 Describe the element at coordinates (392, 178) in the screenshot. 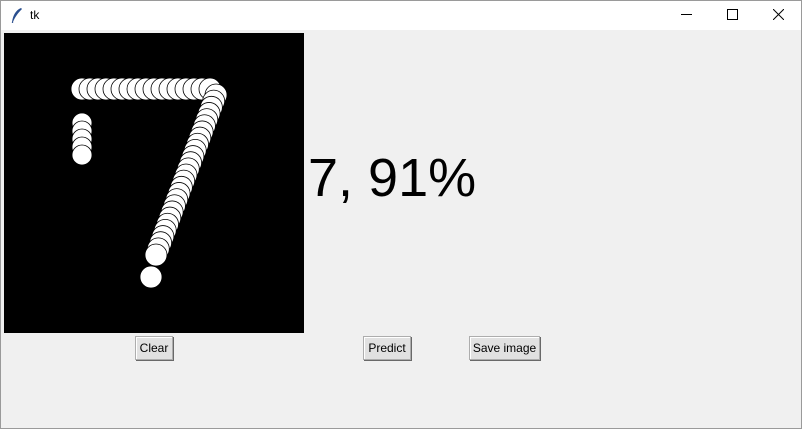

I see `prediction-label: 7, 91%` at that location.